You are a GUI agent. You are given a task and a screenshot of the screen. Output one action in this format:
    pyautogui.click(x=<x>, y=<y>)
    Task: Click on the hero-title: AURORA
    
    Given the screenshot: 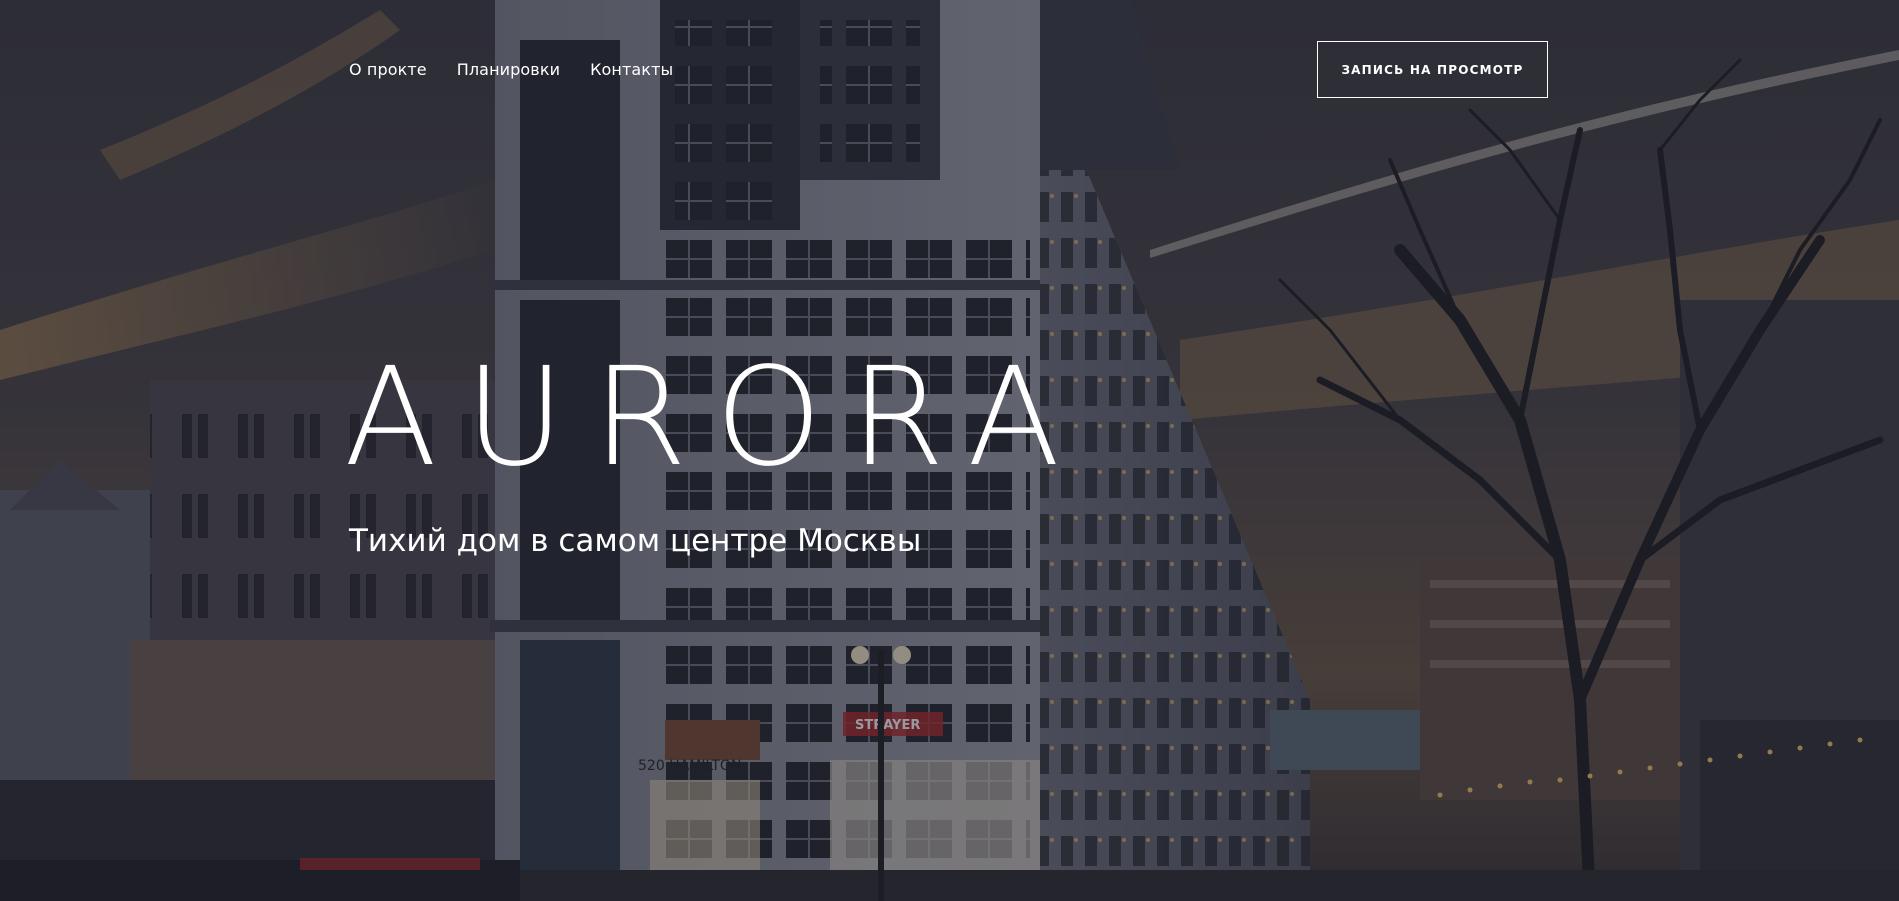 What is the action you would take?
    pyautogui.click(x=716, y=418)
    